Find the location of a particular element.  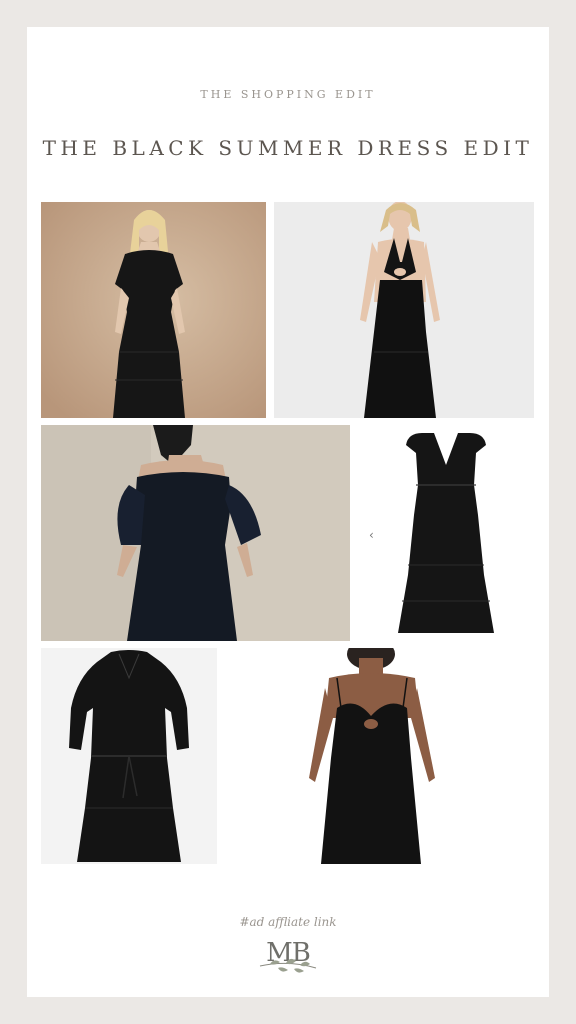

product-photo-dress-long-sleeve-belted is located at coordinates (129, 756).